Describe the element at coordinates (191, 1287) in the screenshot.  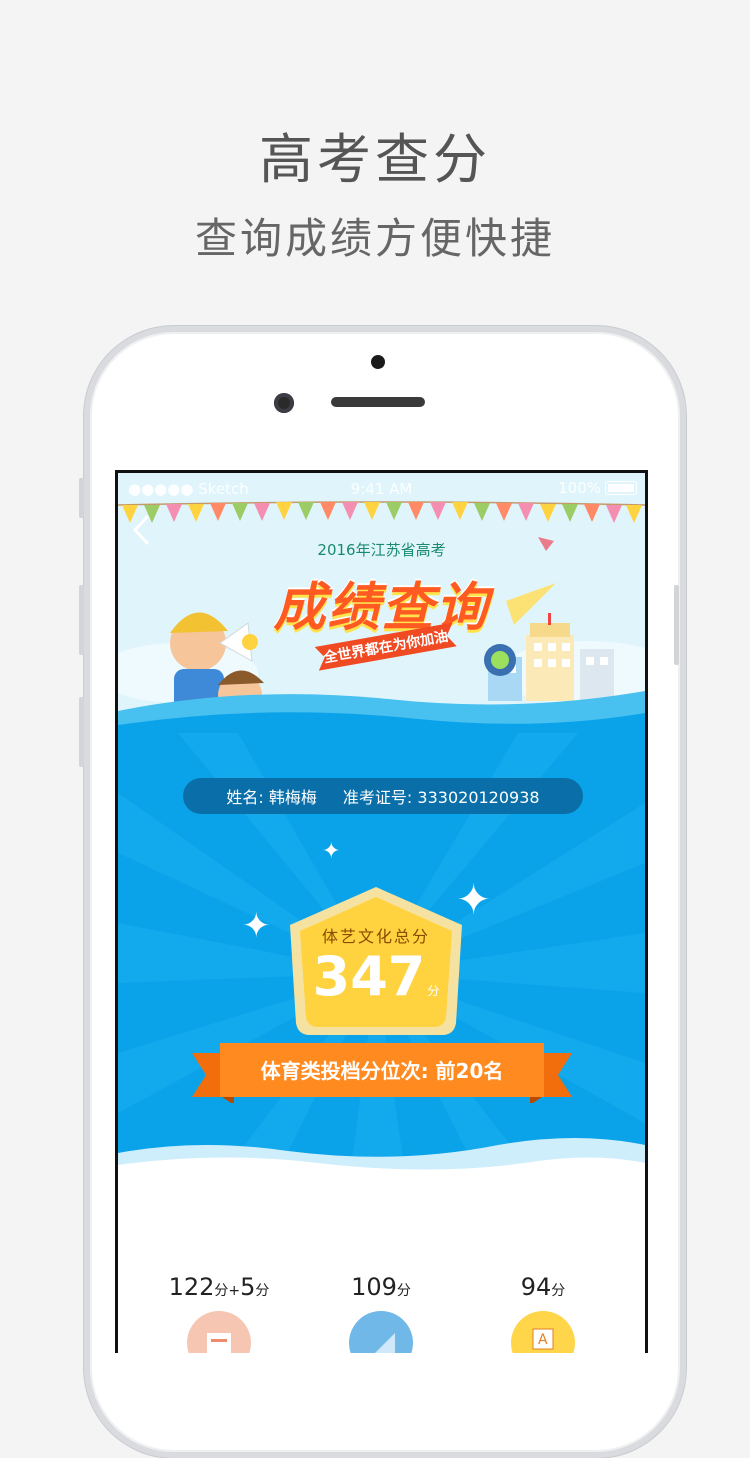
I see `score-number: 122` at that location.